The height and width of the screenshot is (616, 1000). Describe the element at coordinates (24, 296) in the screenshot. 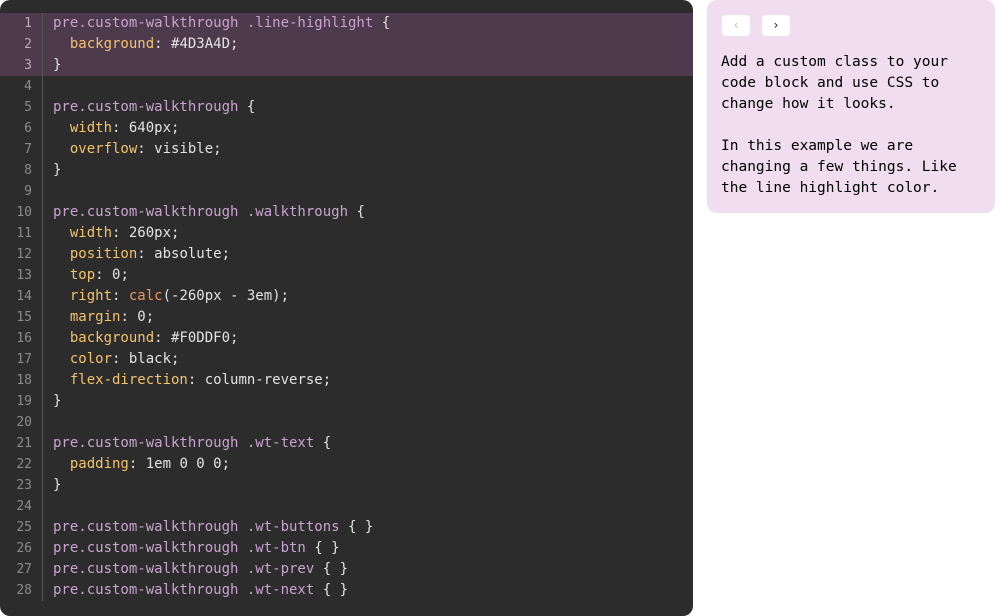

I see `line-number: 14` at that location.